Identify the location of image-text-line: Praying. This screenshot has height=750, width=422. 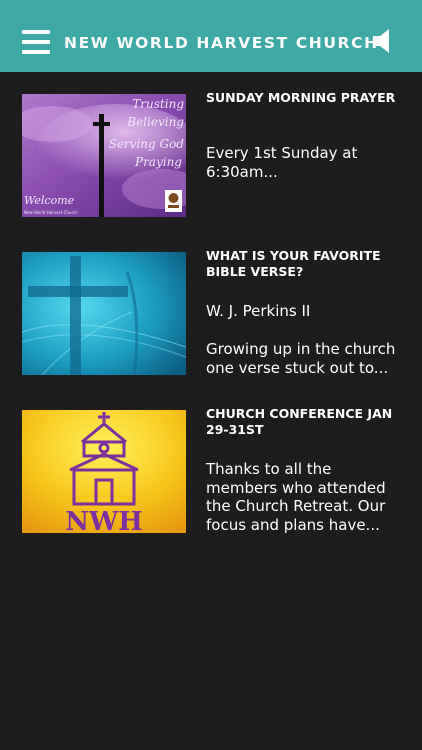
(158, 162).